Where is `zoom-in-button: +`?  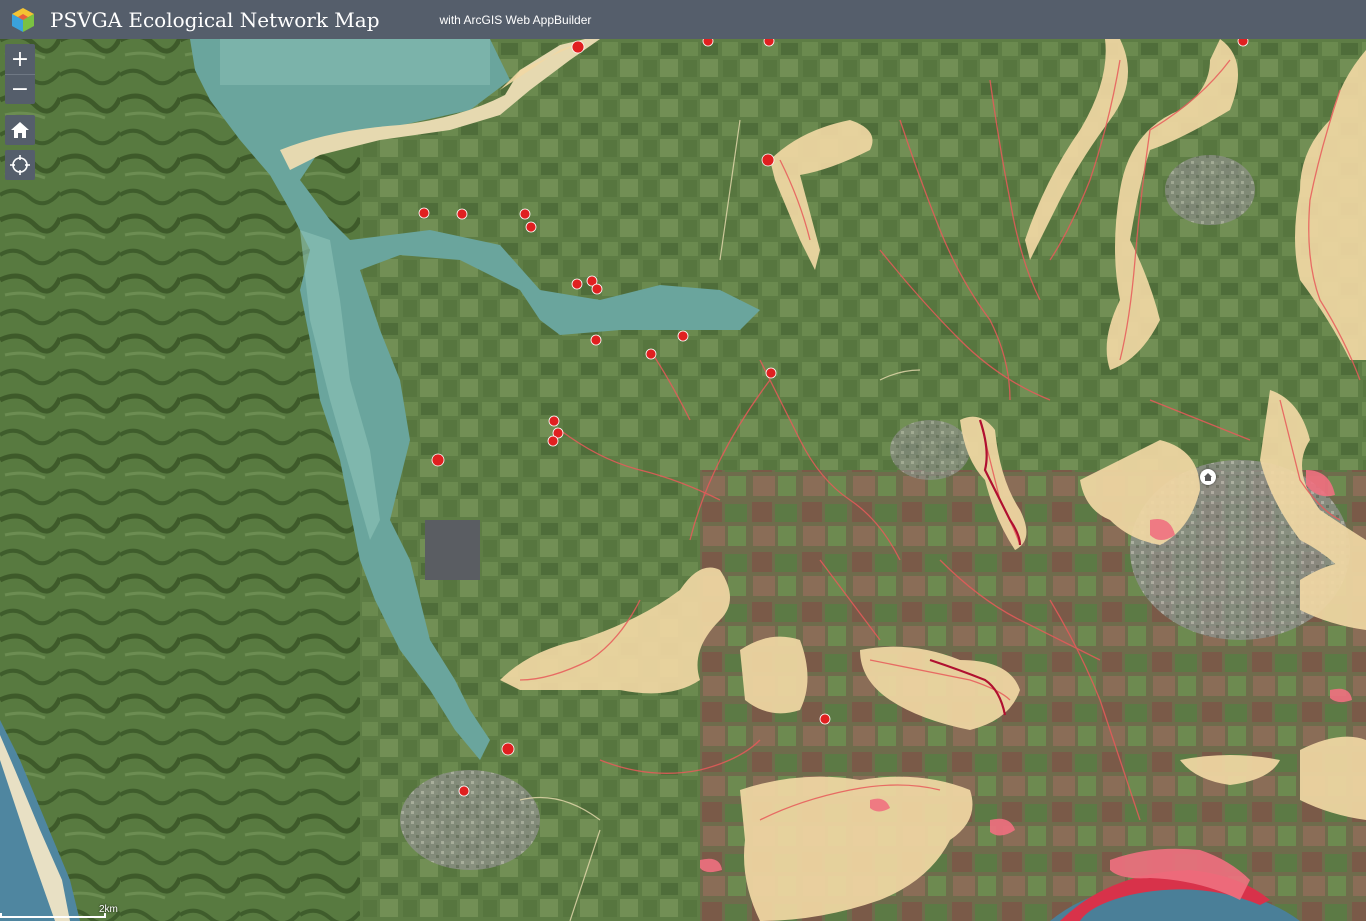 zoom-in-button: + is located at coordinates (20, 59).